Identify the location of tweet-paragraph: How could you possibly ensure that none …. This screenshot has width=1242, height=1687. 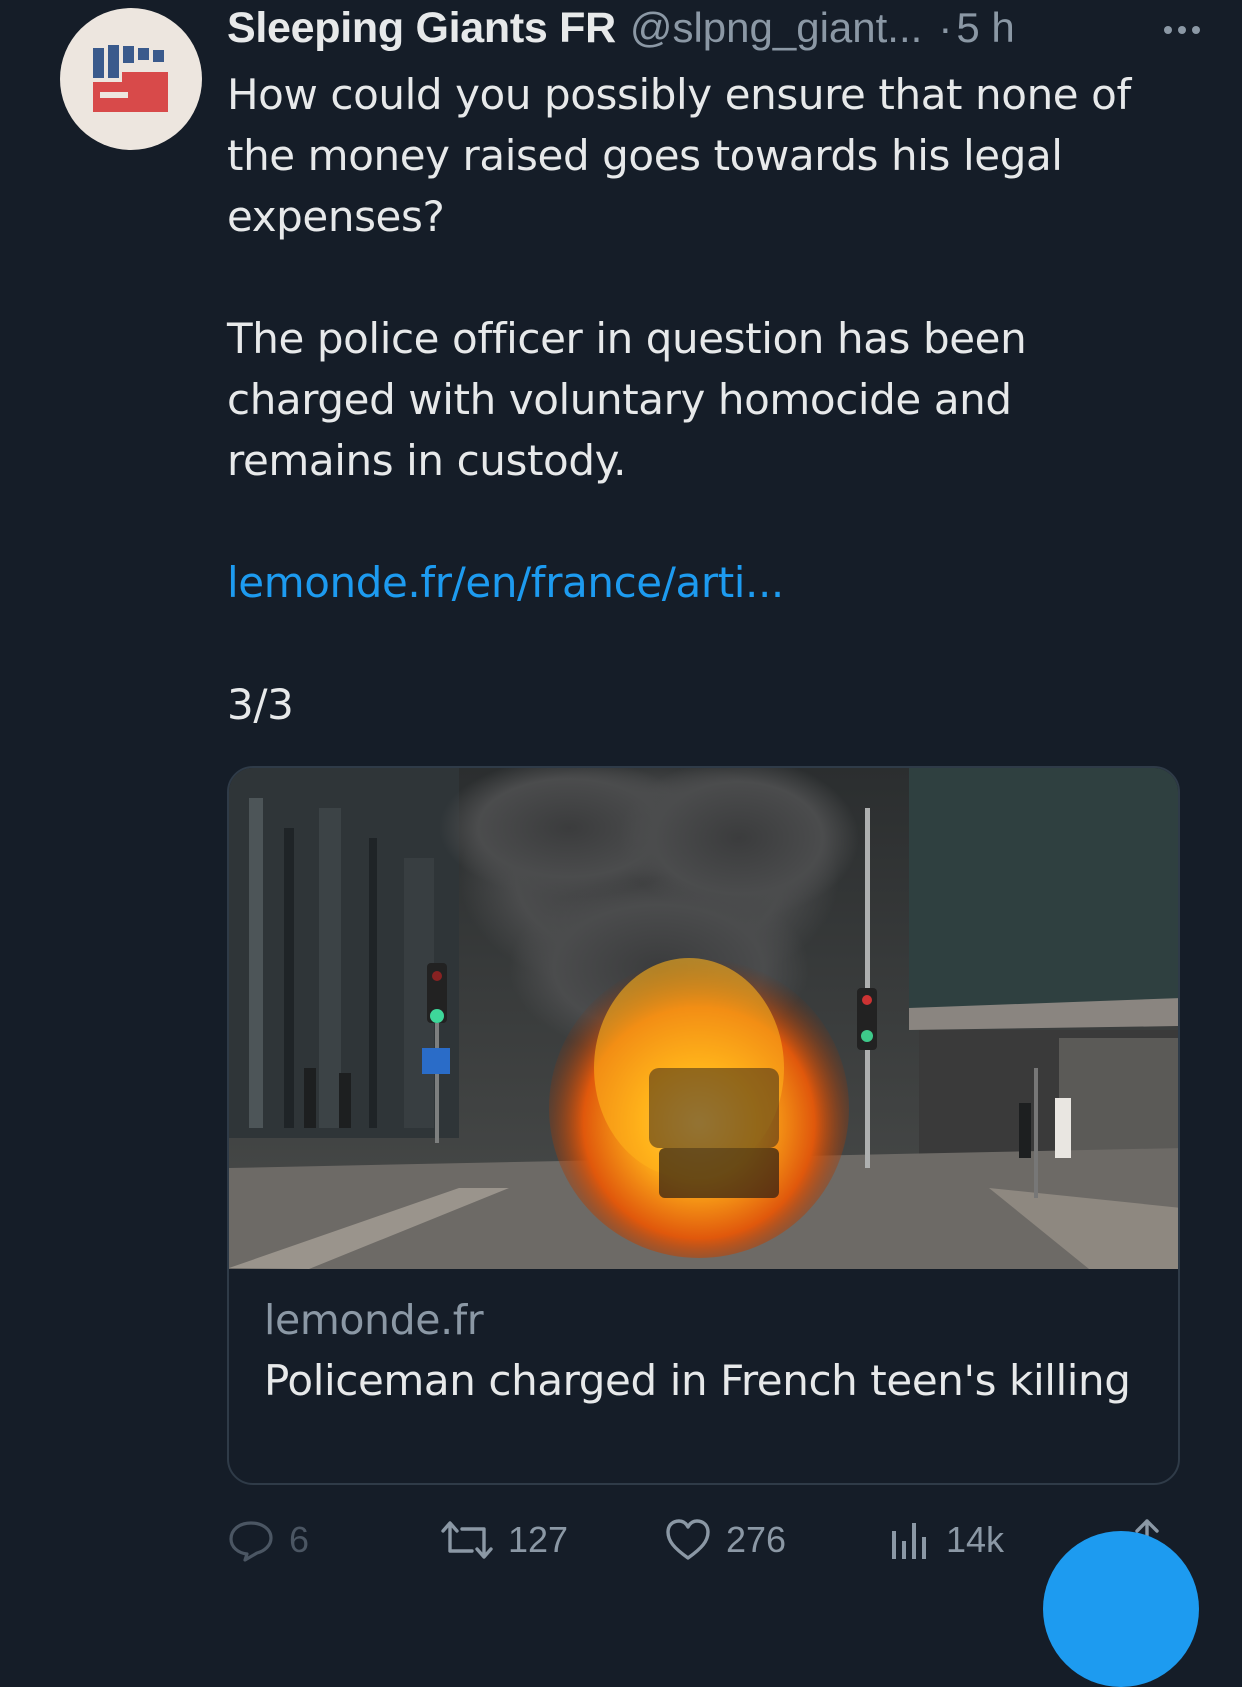
(679, 155).